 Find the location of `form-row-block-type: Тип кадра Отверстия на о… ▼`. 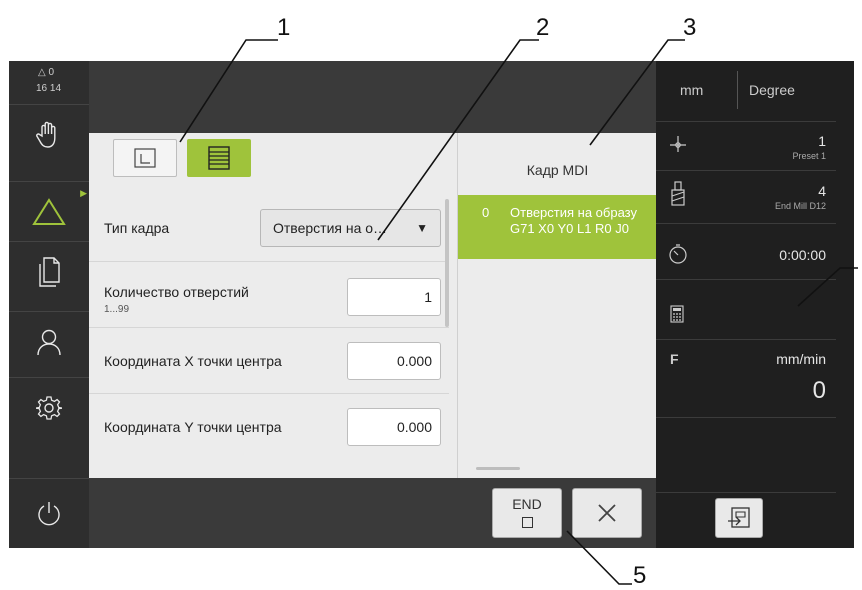

form-row-block-type: Тип кадра Отверстия на о… ▼ is located at coordinates (269, 230).